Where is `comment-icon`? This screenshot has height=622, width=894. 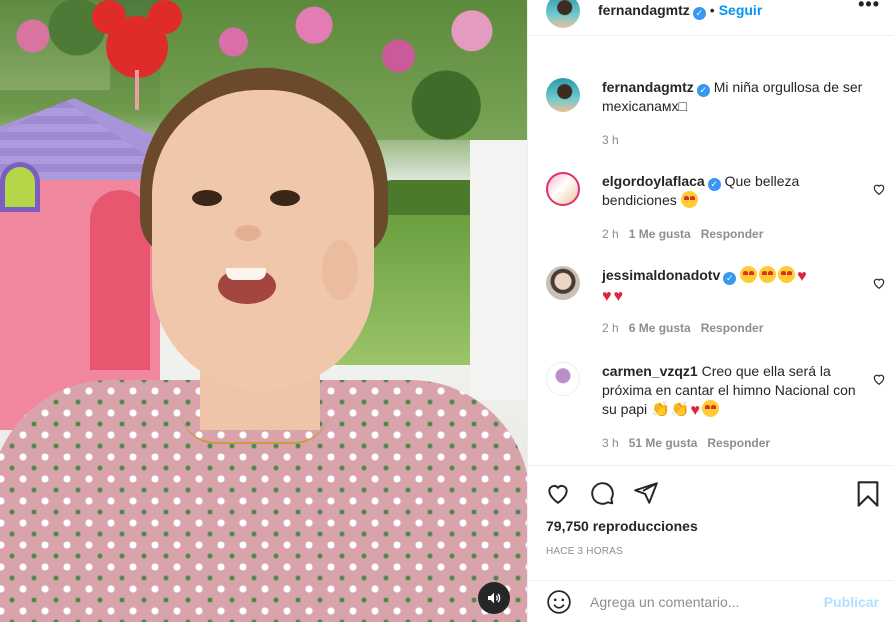 comment-icon is located at coordinates (602, 493).